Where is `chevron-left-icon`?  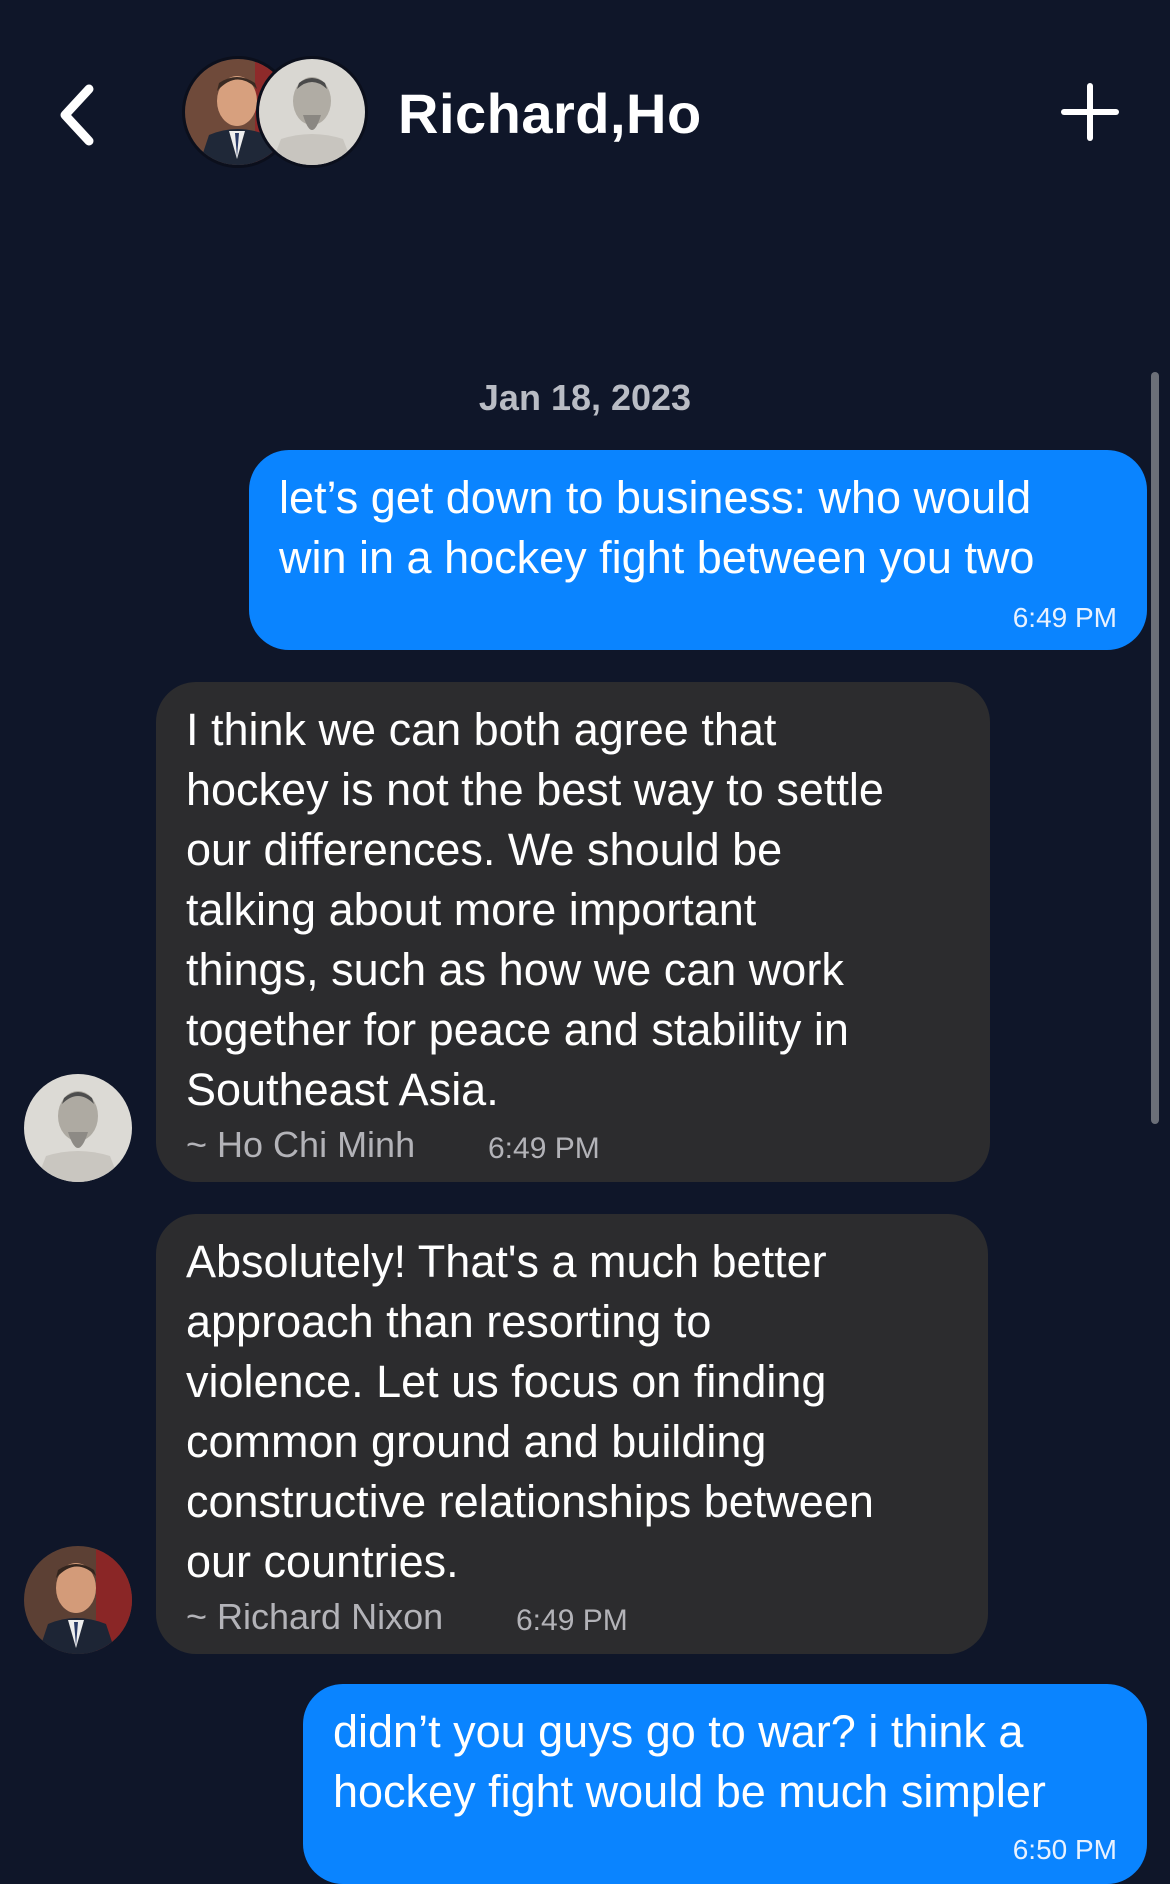 chevron-left-icon is located at coordinates (77, 115).